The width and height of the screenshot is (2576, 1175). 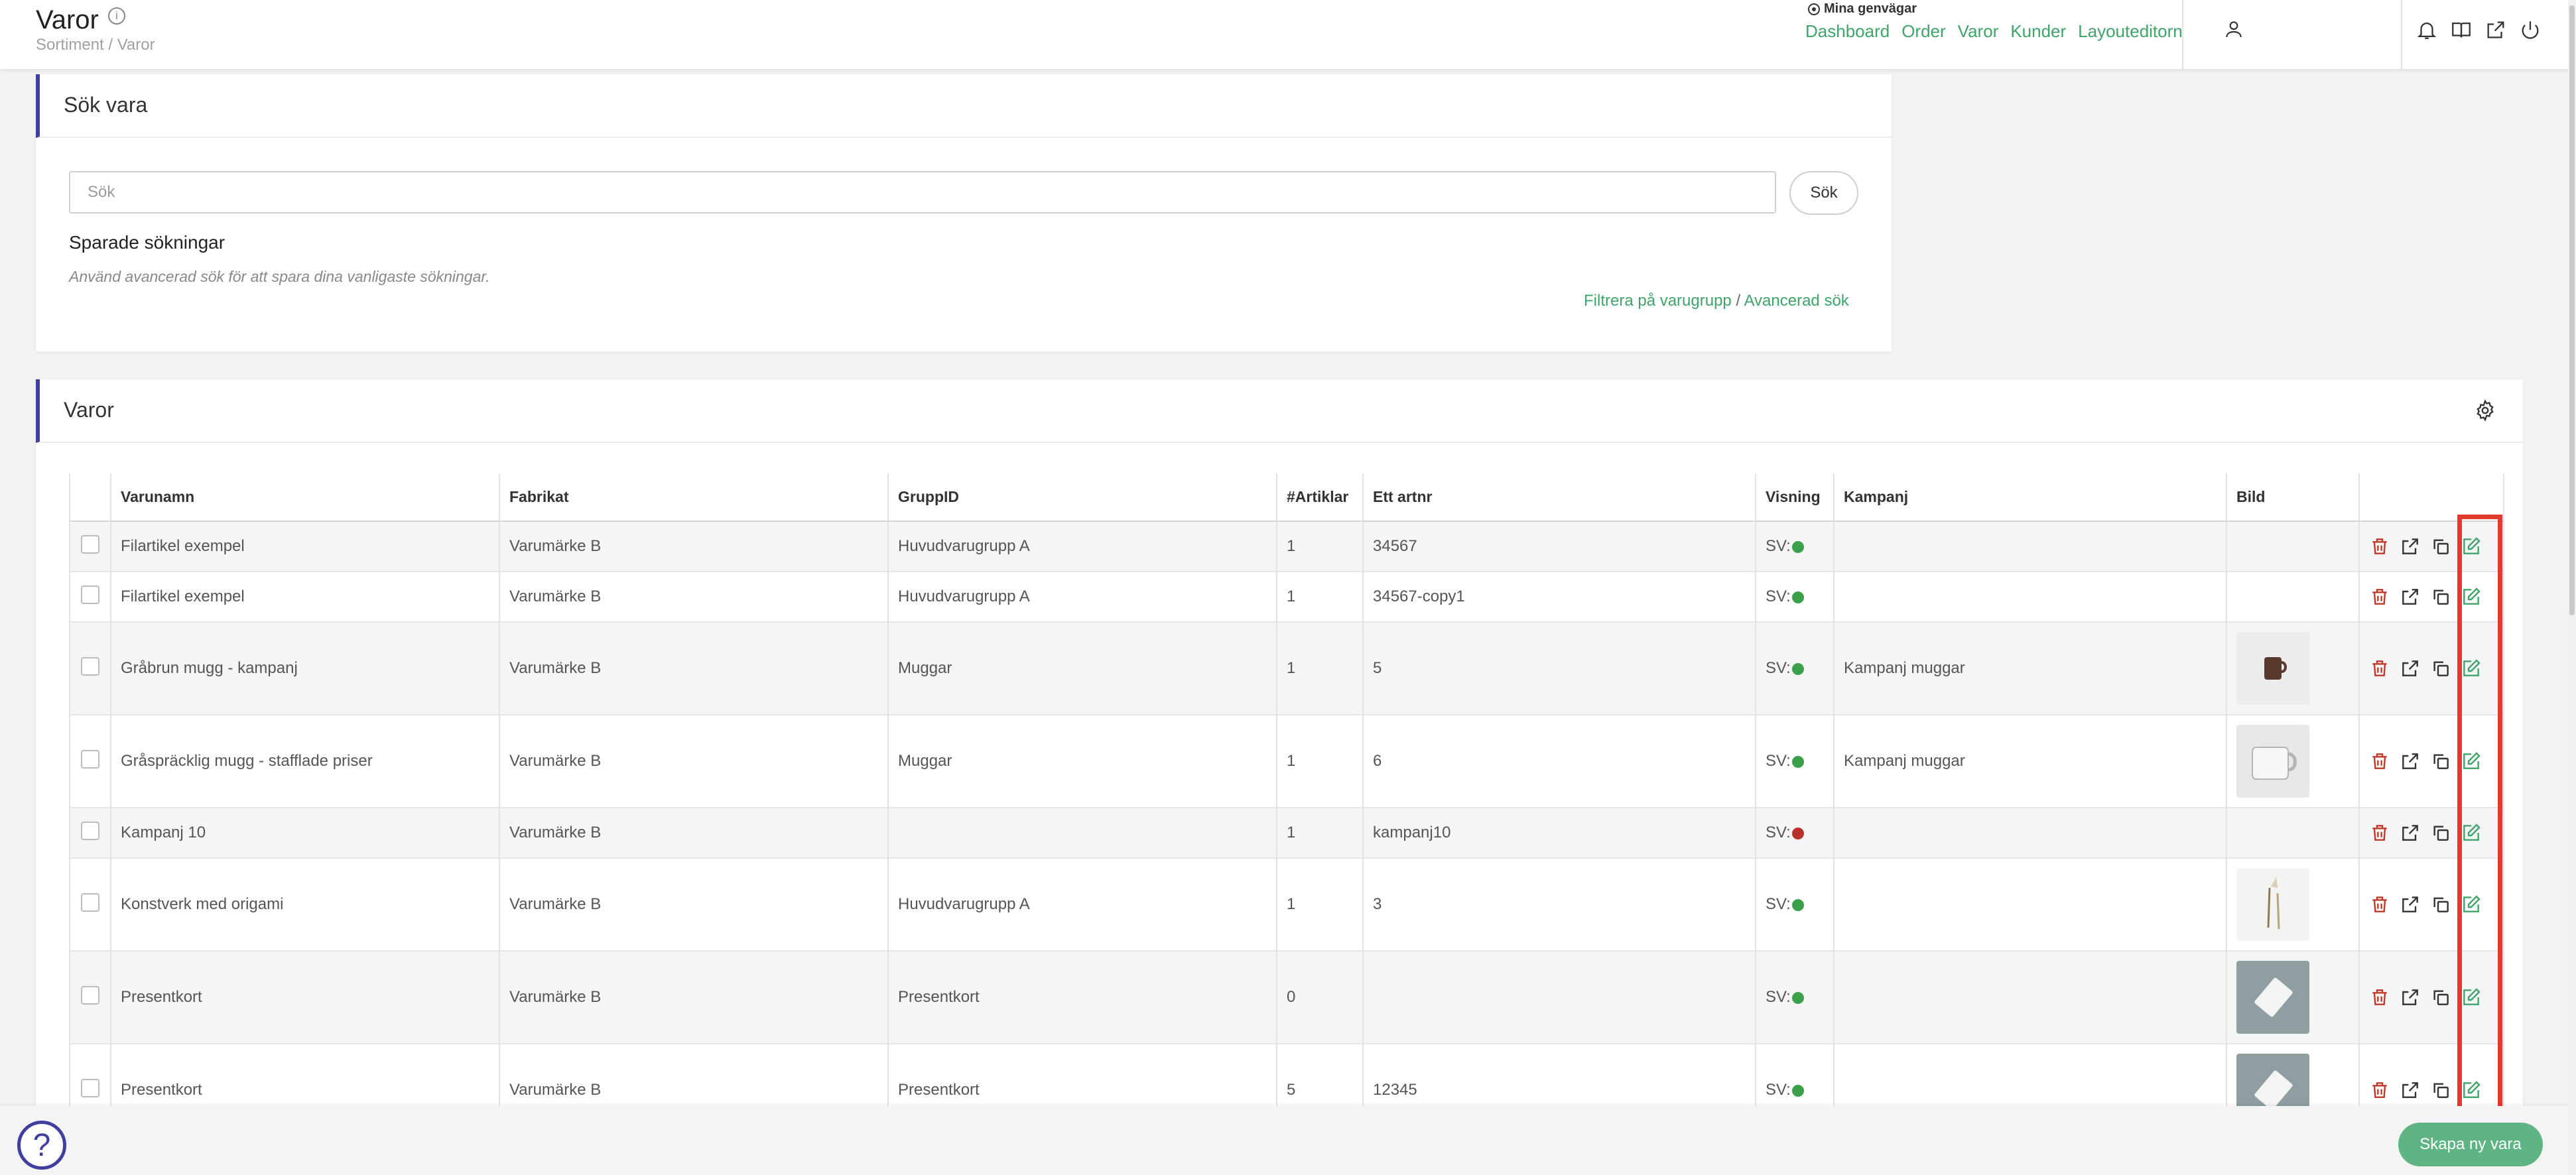 I want to click on table-row: Presentkort Varumärke B Presentkort 0 SV:, so click(x=1287, y=997).